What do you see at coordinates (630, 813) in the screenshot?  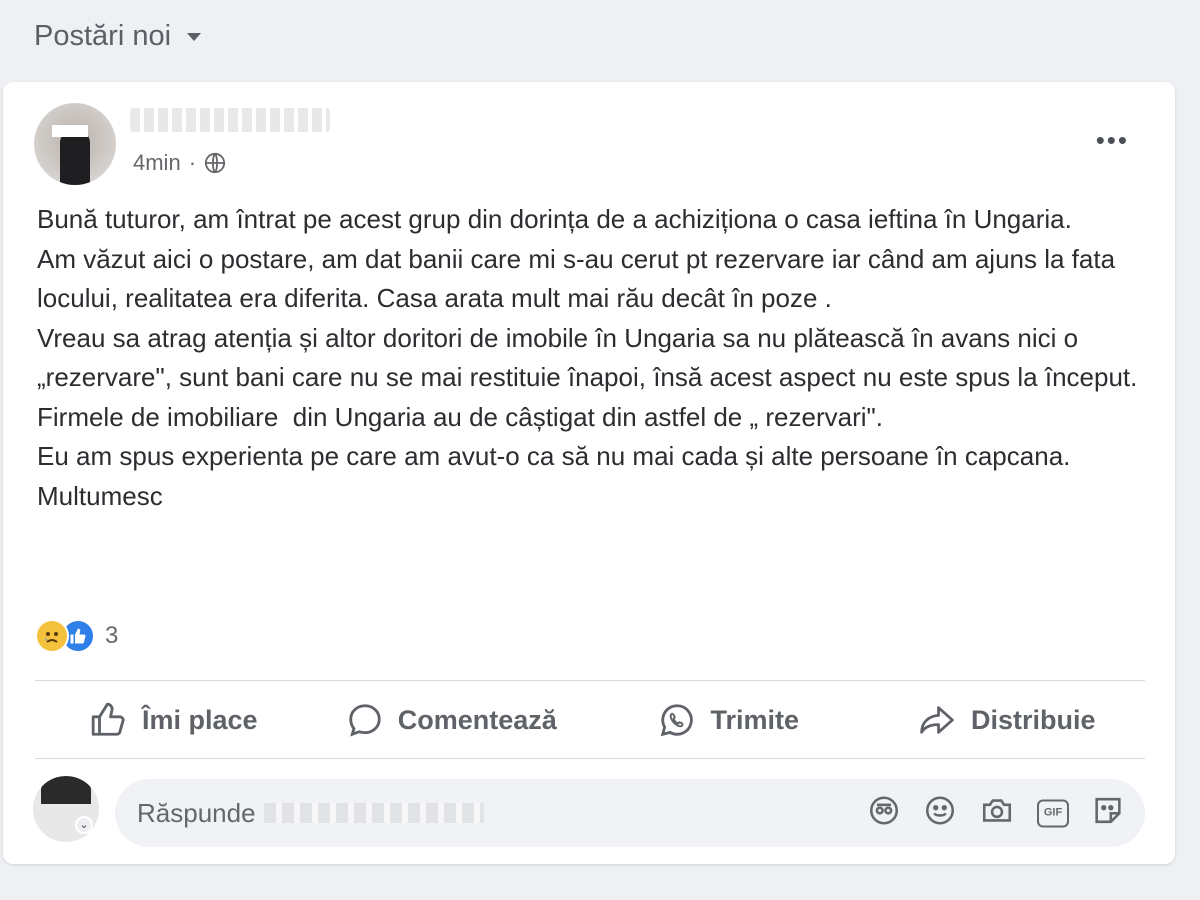 I see `reply-input: Răspunde GIF` at bounding box center [630, 813].